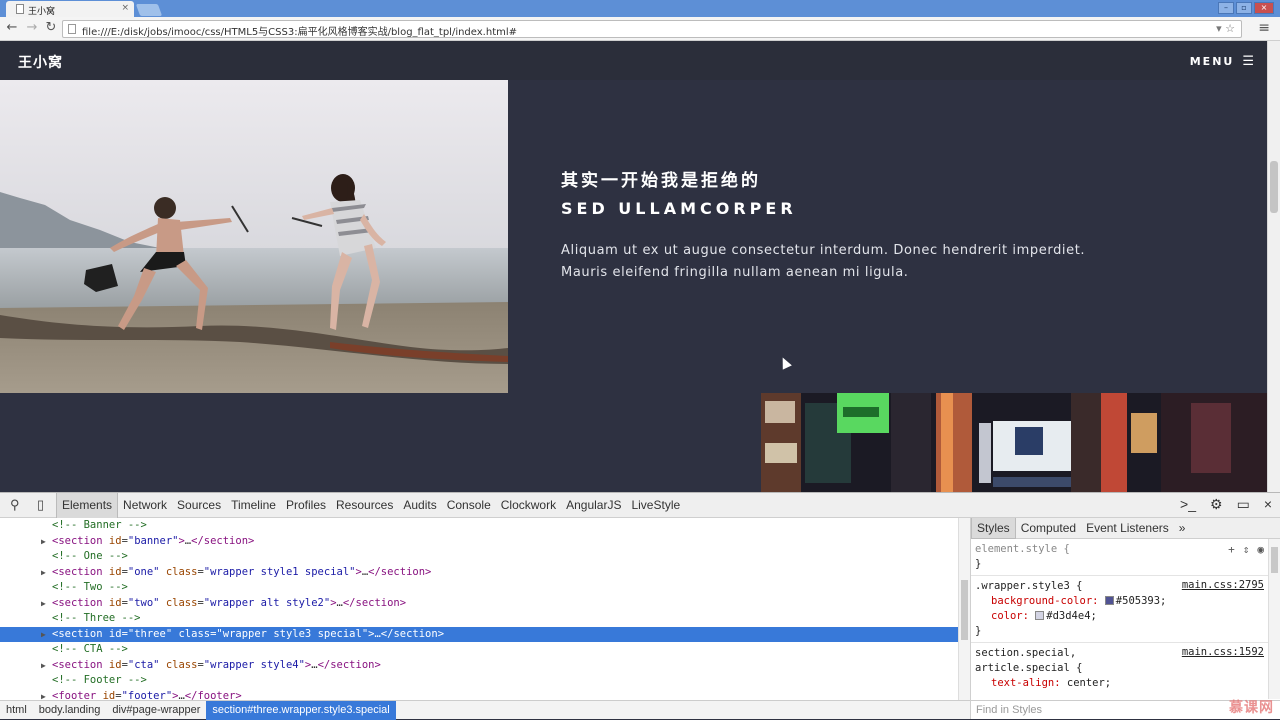 This screenshot has height=720, width=1280. I want to click on styles-tab-styles: Styles, so click(993, 528).